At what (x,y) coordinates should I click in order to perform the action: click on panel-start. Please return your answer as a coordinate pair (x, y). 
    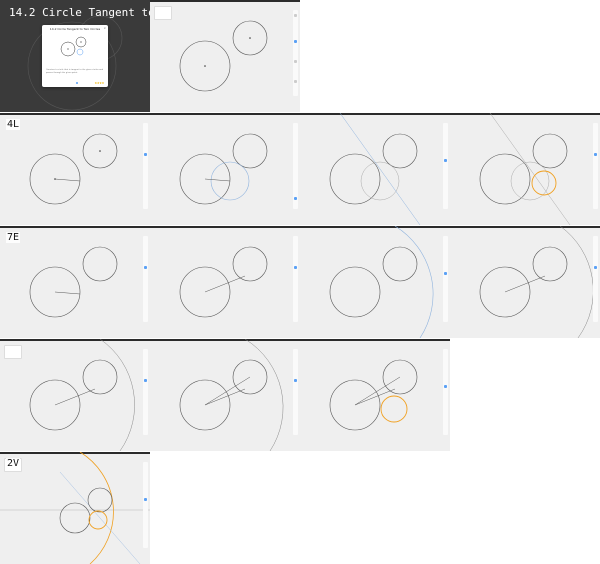
    Looking at the image, I should click on (225, 56).